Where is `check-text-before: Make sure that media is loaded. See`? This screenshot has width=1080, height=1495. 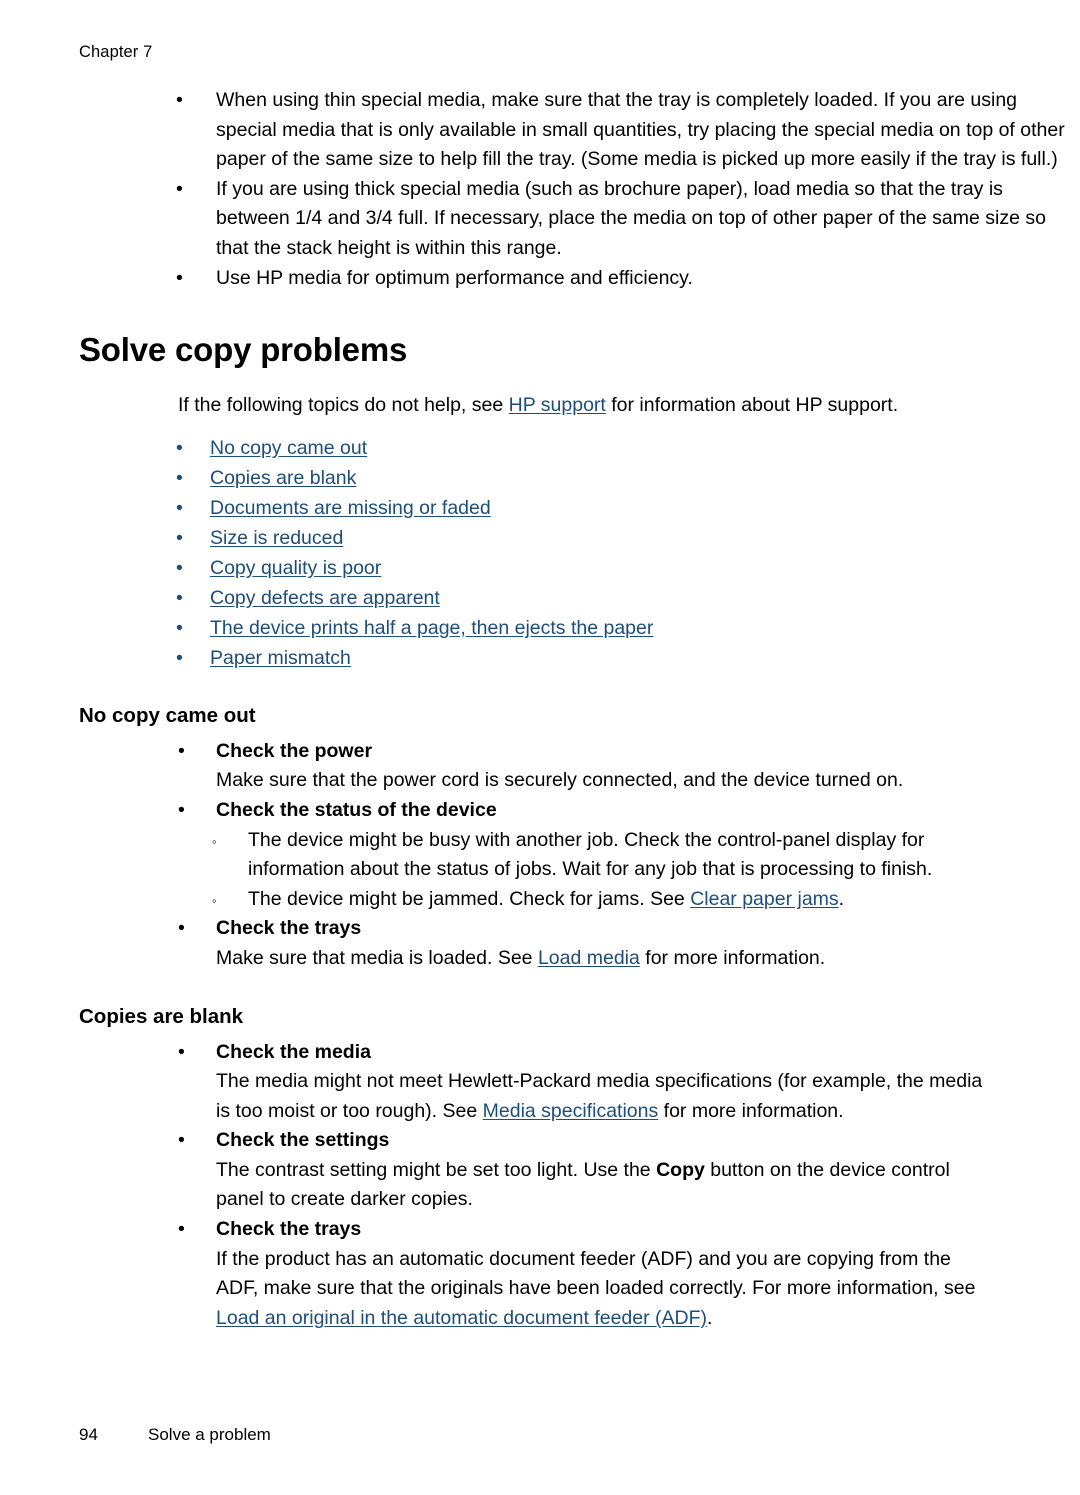 check-text-before: Make sure that media is loaded. See is located at coordinates (377, 957).